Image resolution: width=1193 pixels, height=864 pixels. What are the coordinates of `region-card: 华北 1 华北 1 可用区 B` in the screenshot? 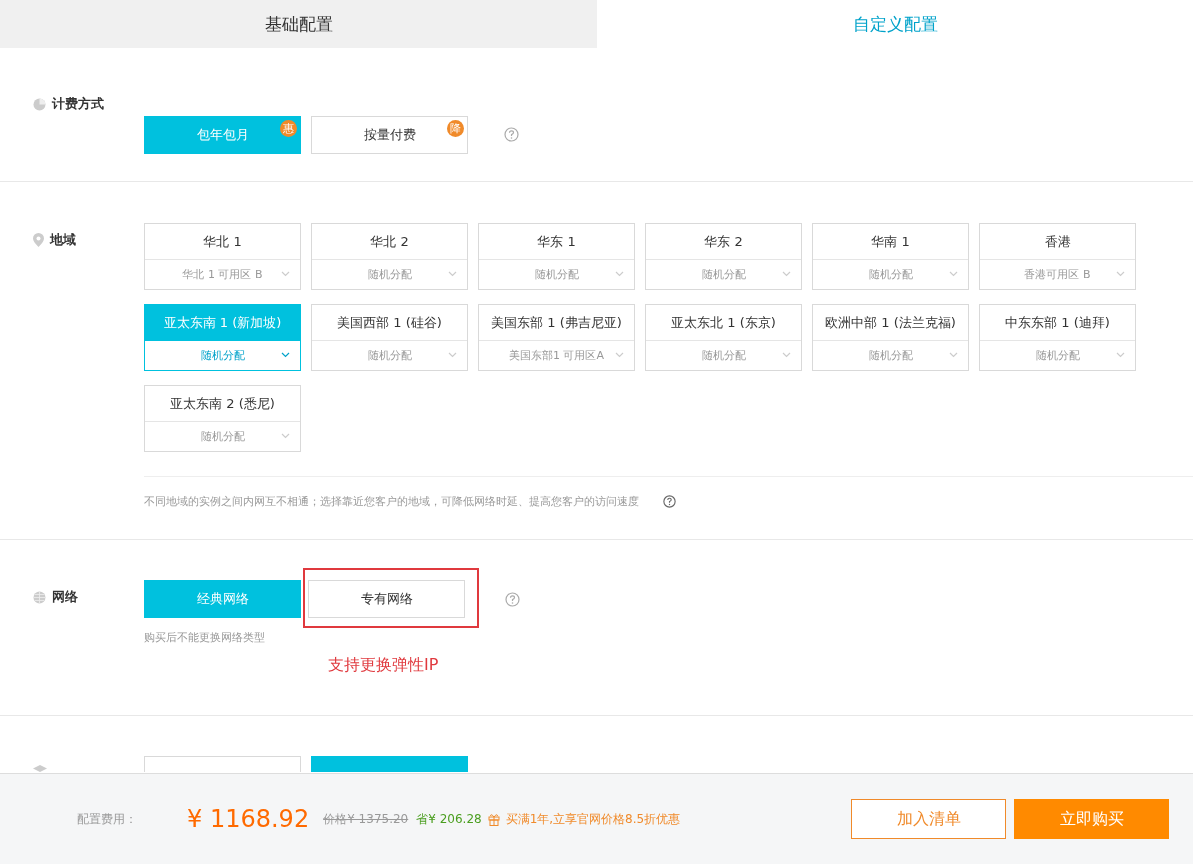 It's located at (222, 256).